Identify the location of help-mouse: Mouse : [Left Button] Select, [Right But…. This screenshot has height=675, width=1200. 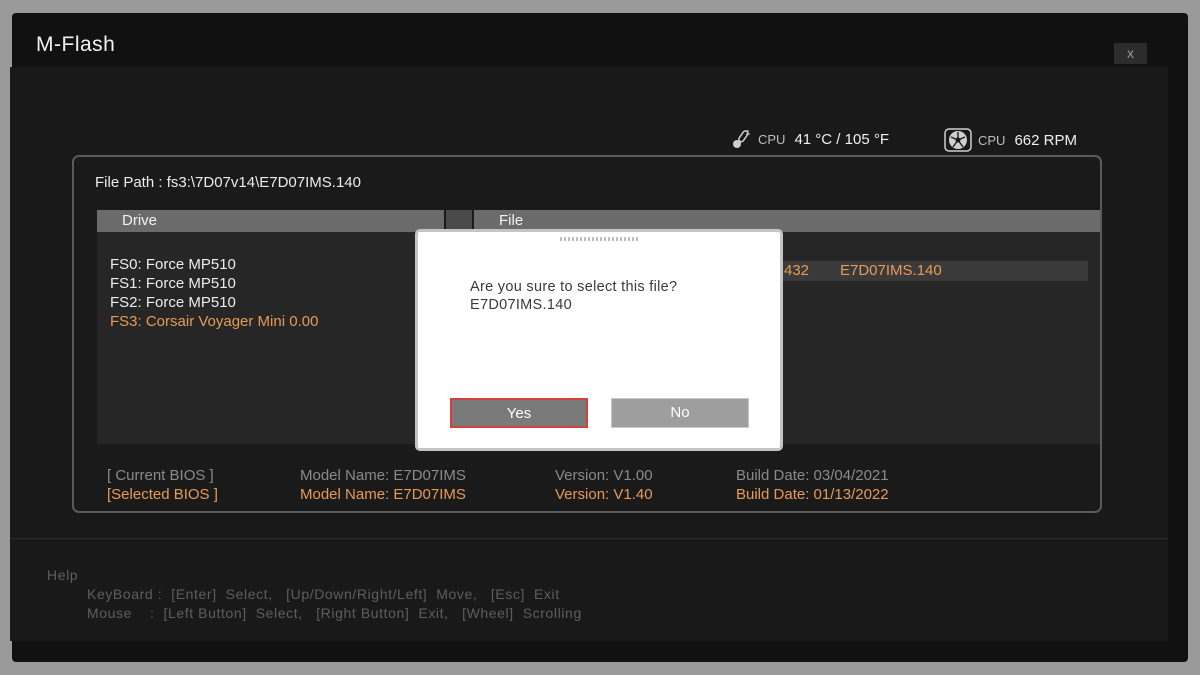
(334, 613).